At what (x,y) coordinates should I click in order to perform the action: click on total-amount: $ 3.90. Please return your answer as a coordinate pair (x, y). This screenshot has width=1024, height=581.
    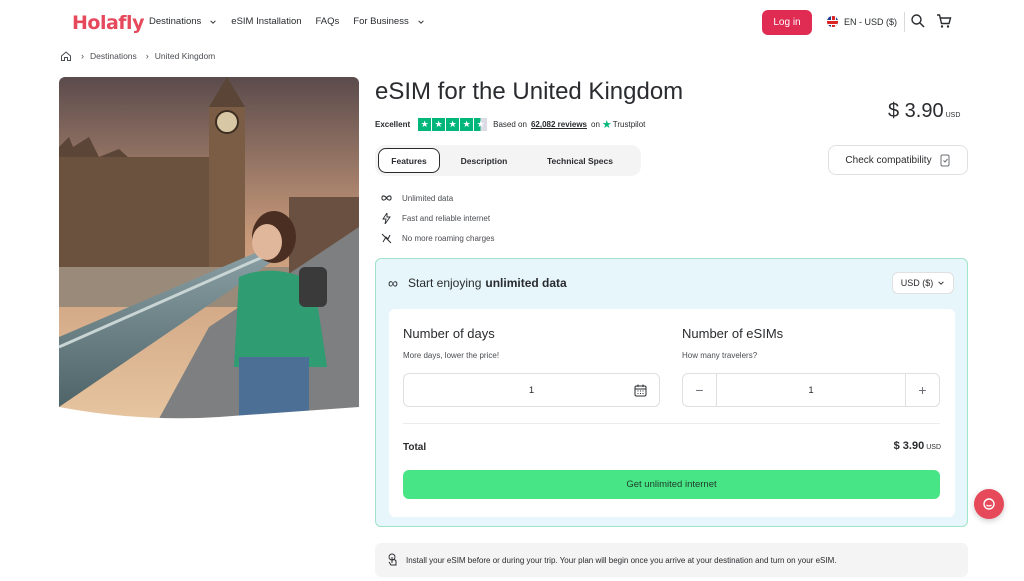
    Looking at the image, I should click on (909, 446).